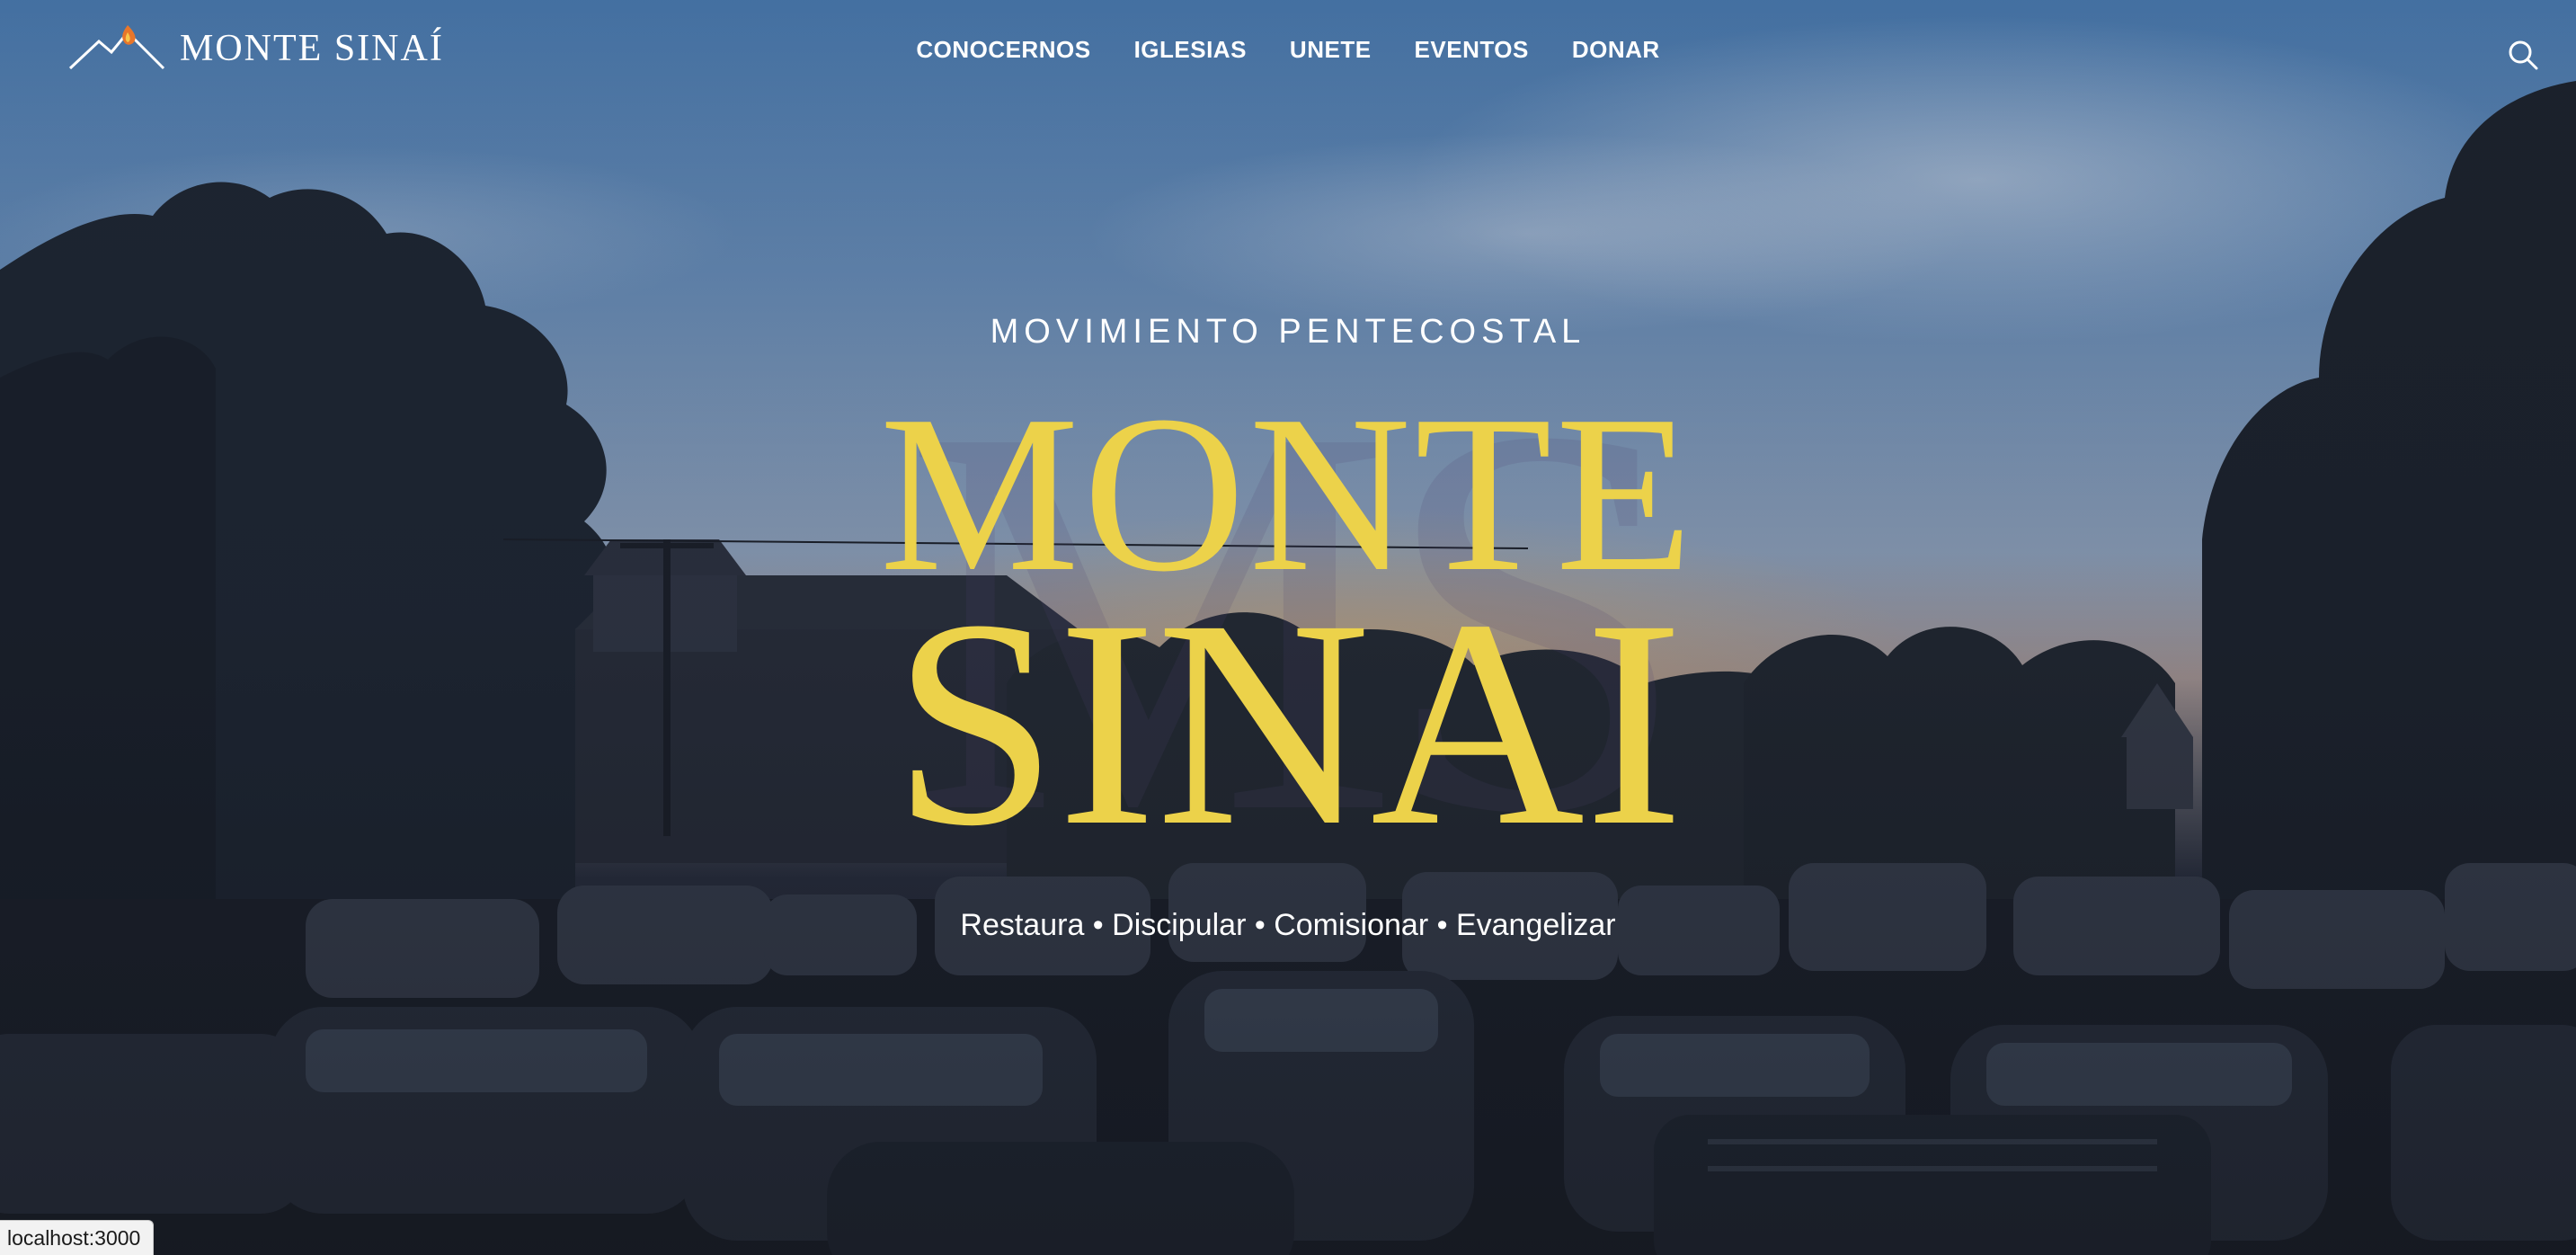 The image size is (2576, 1255). I want to click on nav-item-conocernos: CONOCERNOS, so click(1003, 49).